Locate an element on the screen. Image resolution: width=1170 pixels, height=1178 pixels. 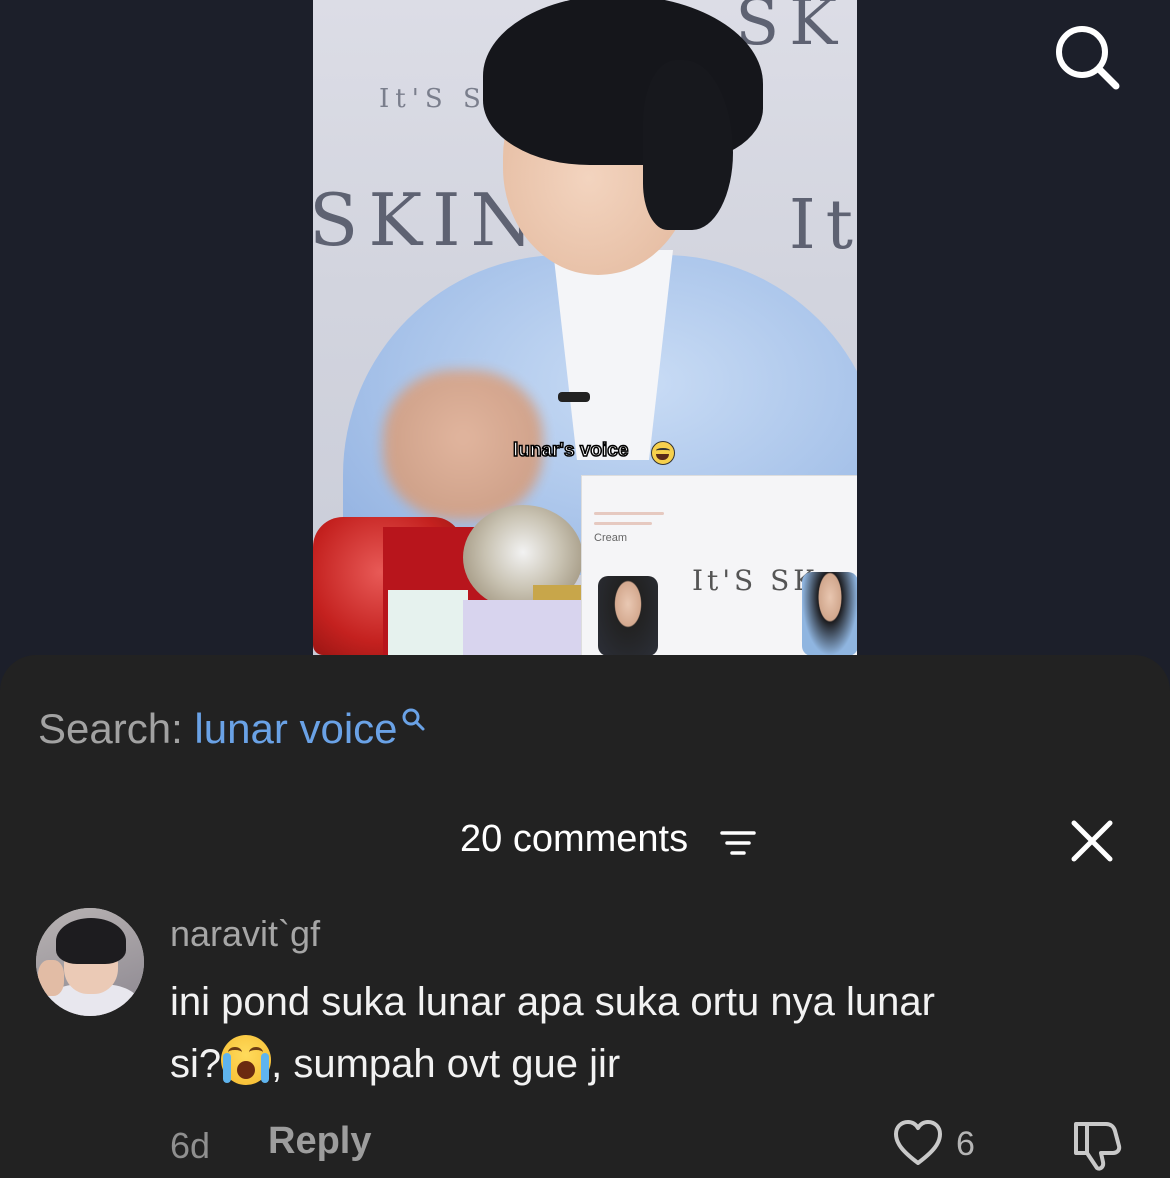
mint-box is located at coordinates (428, 622).